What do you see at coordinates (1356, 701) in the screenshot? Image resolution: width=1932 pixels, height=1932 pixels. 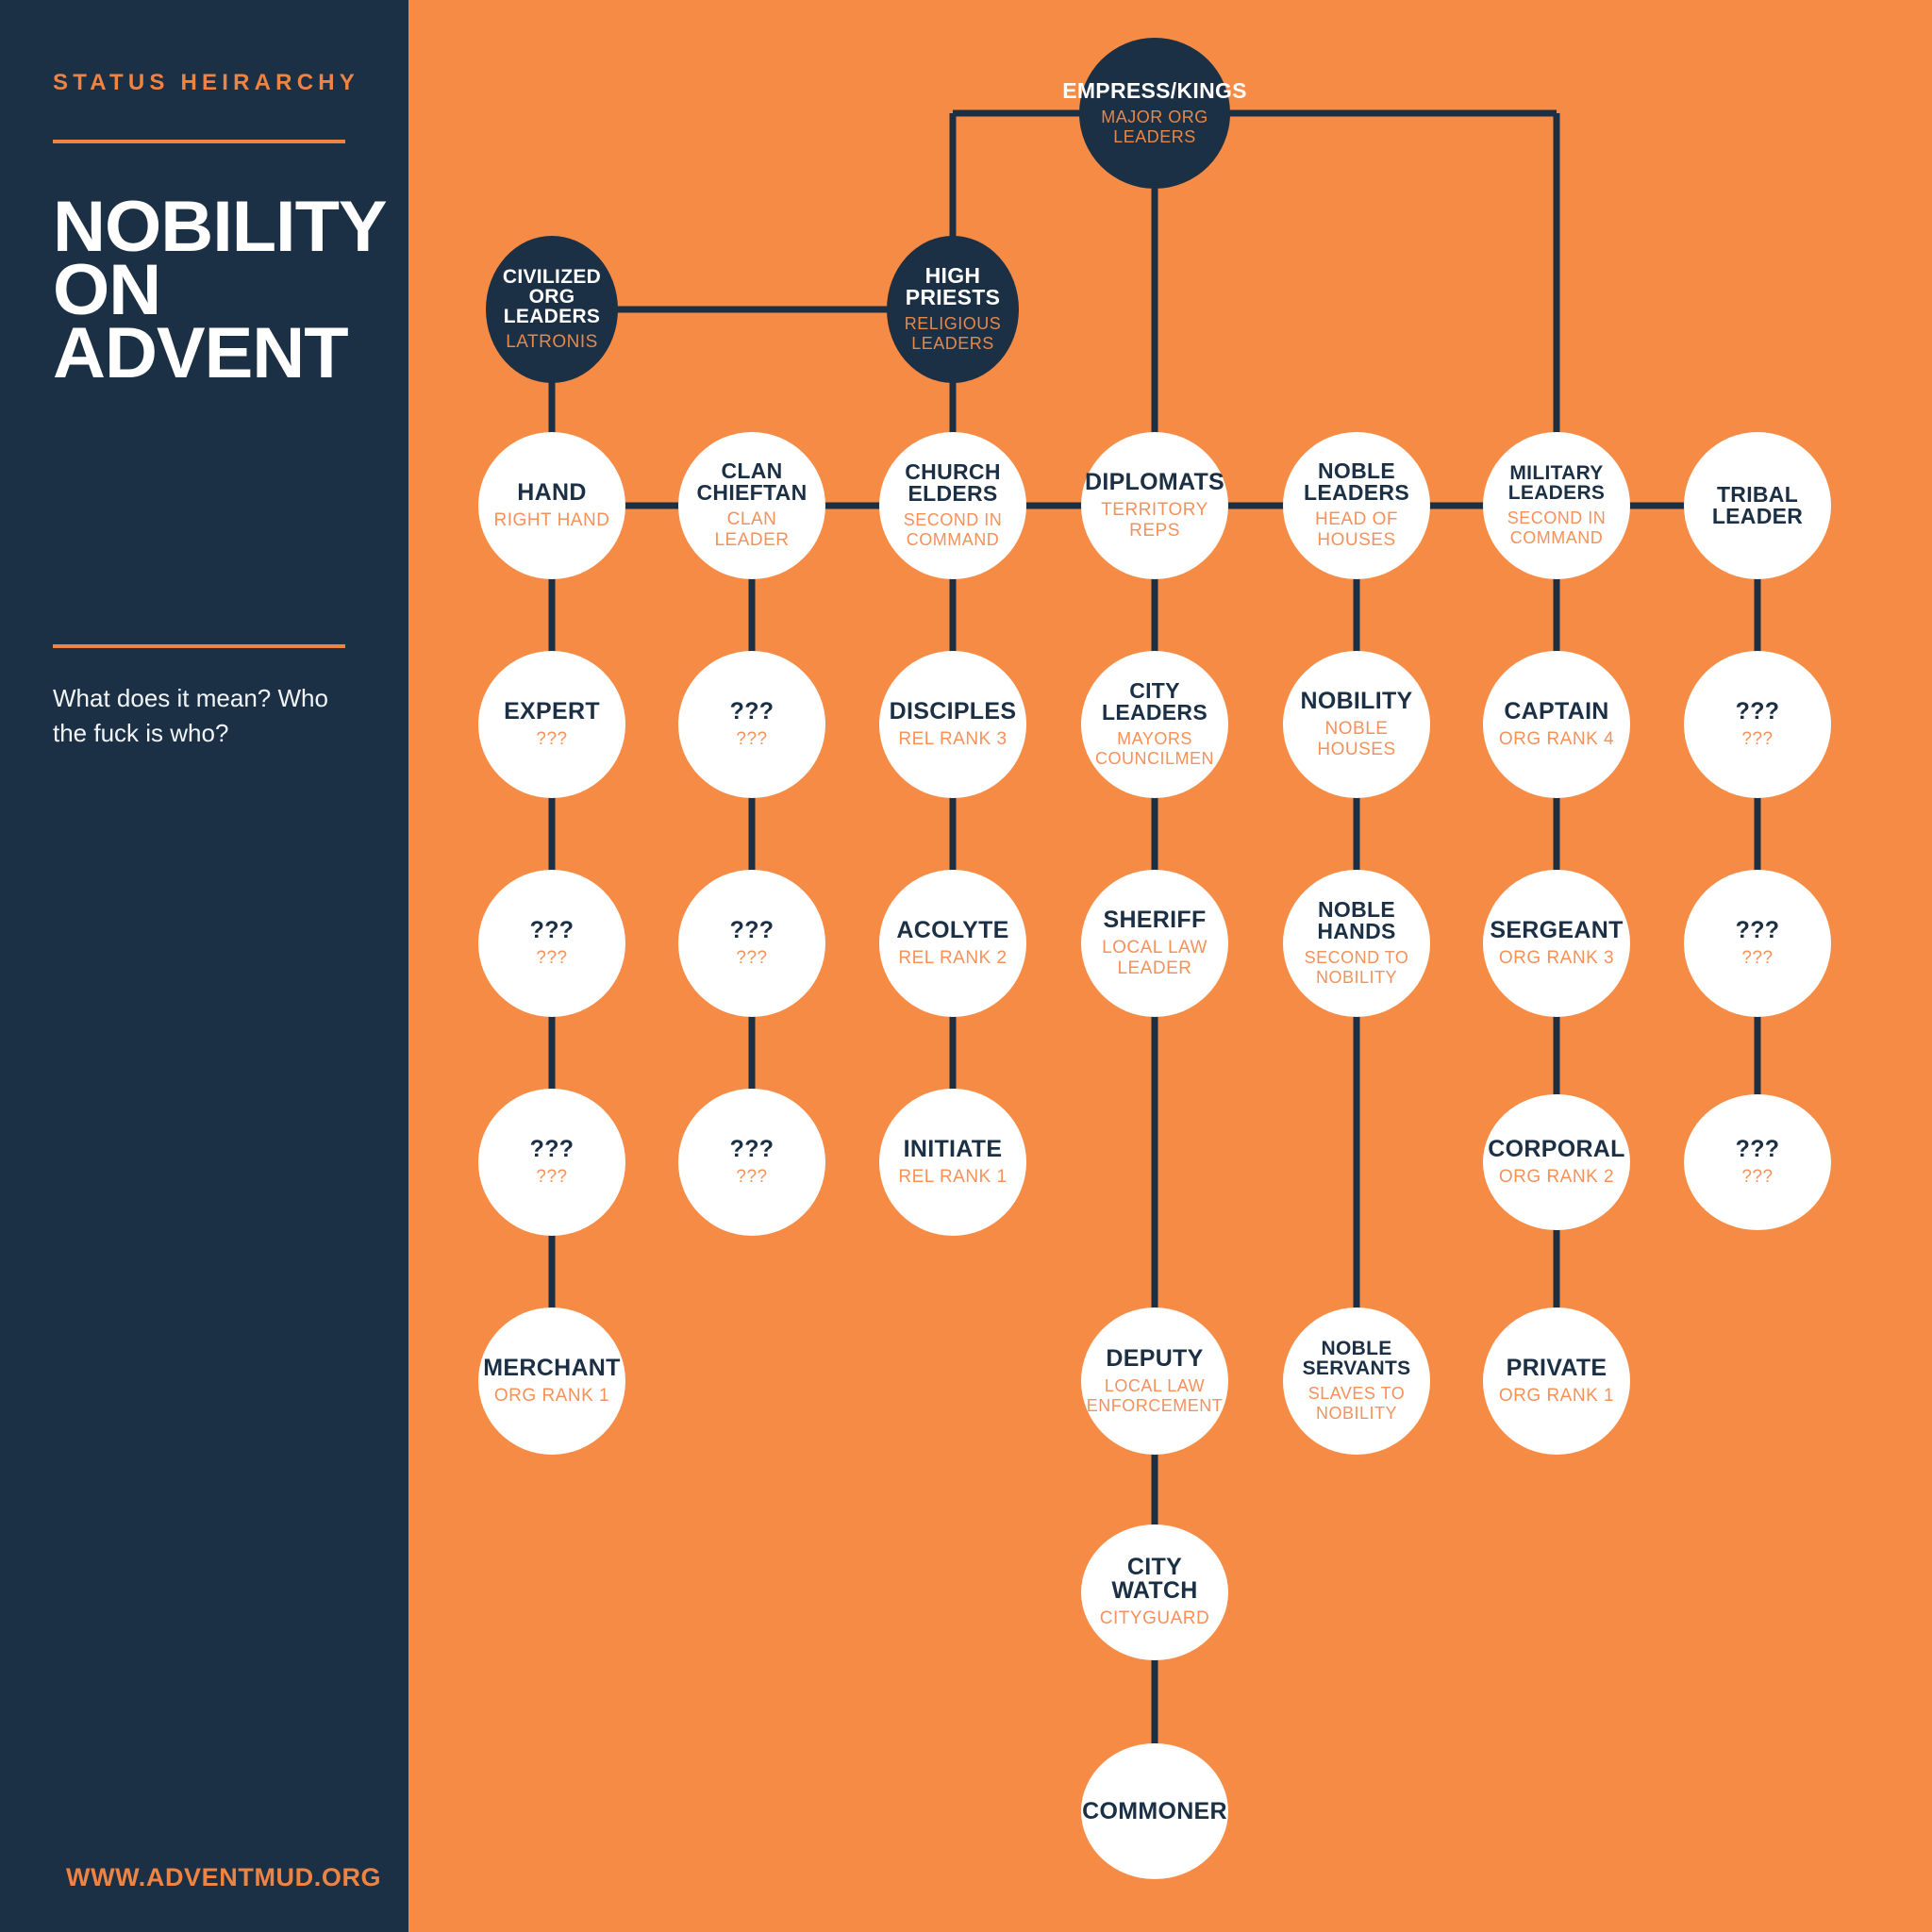 I see `node-title: NOBILITY` at bounding box center [1356, 701].